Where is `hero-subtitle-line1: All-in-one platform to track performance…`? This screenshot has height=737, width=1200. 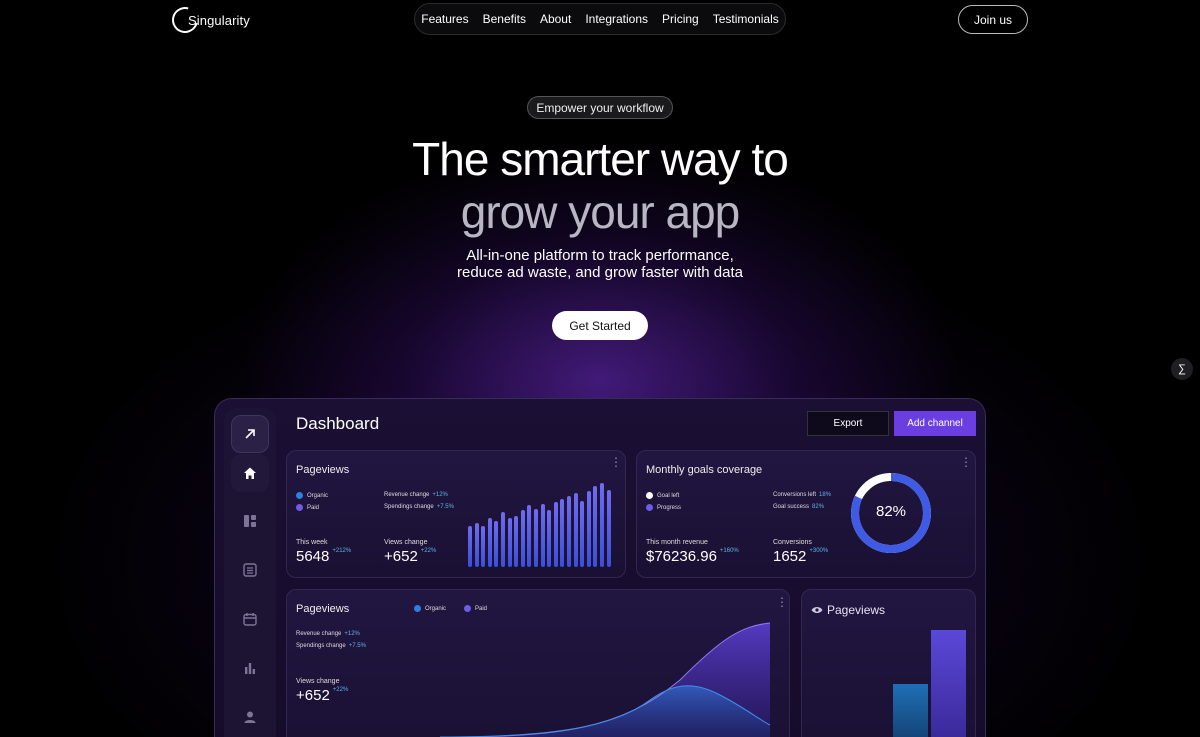
hero-subtitle-line1: All-in-one platform to track performance… is located at coordinates (600, 255).